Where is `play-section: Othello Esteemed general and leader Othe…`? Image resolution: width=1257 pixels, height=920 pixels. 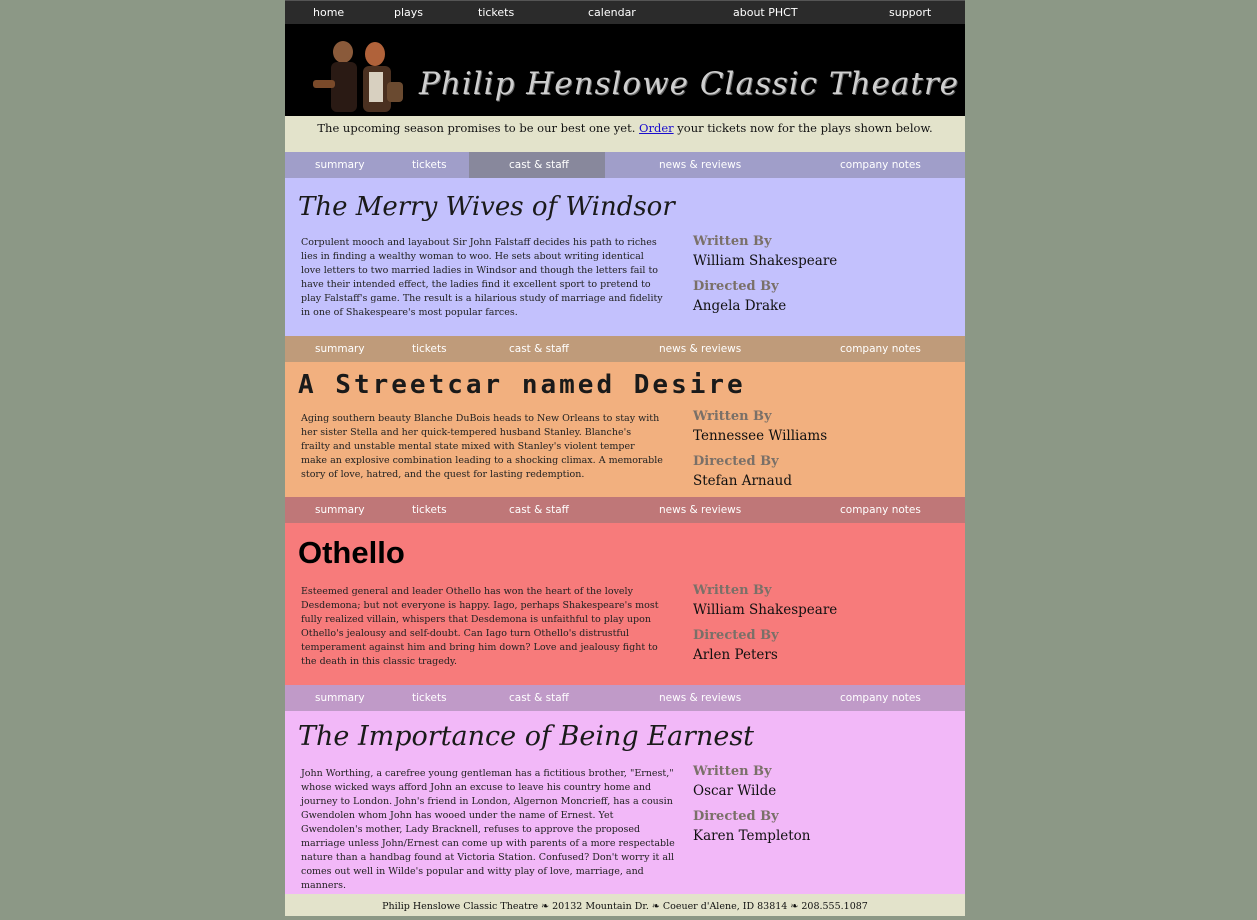
play-section: Othello Esteemed general and leader Othe… is located at coordinates (625, 604).